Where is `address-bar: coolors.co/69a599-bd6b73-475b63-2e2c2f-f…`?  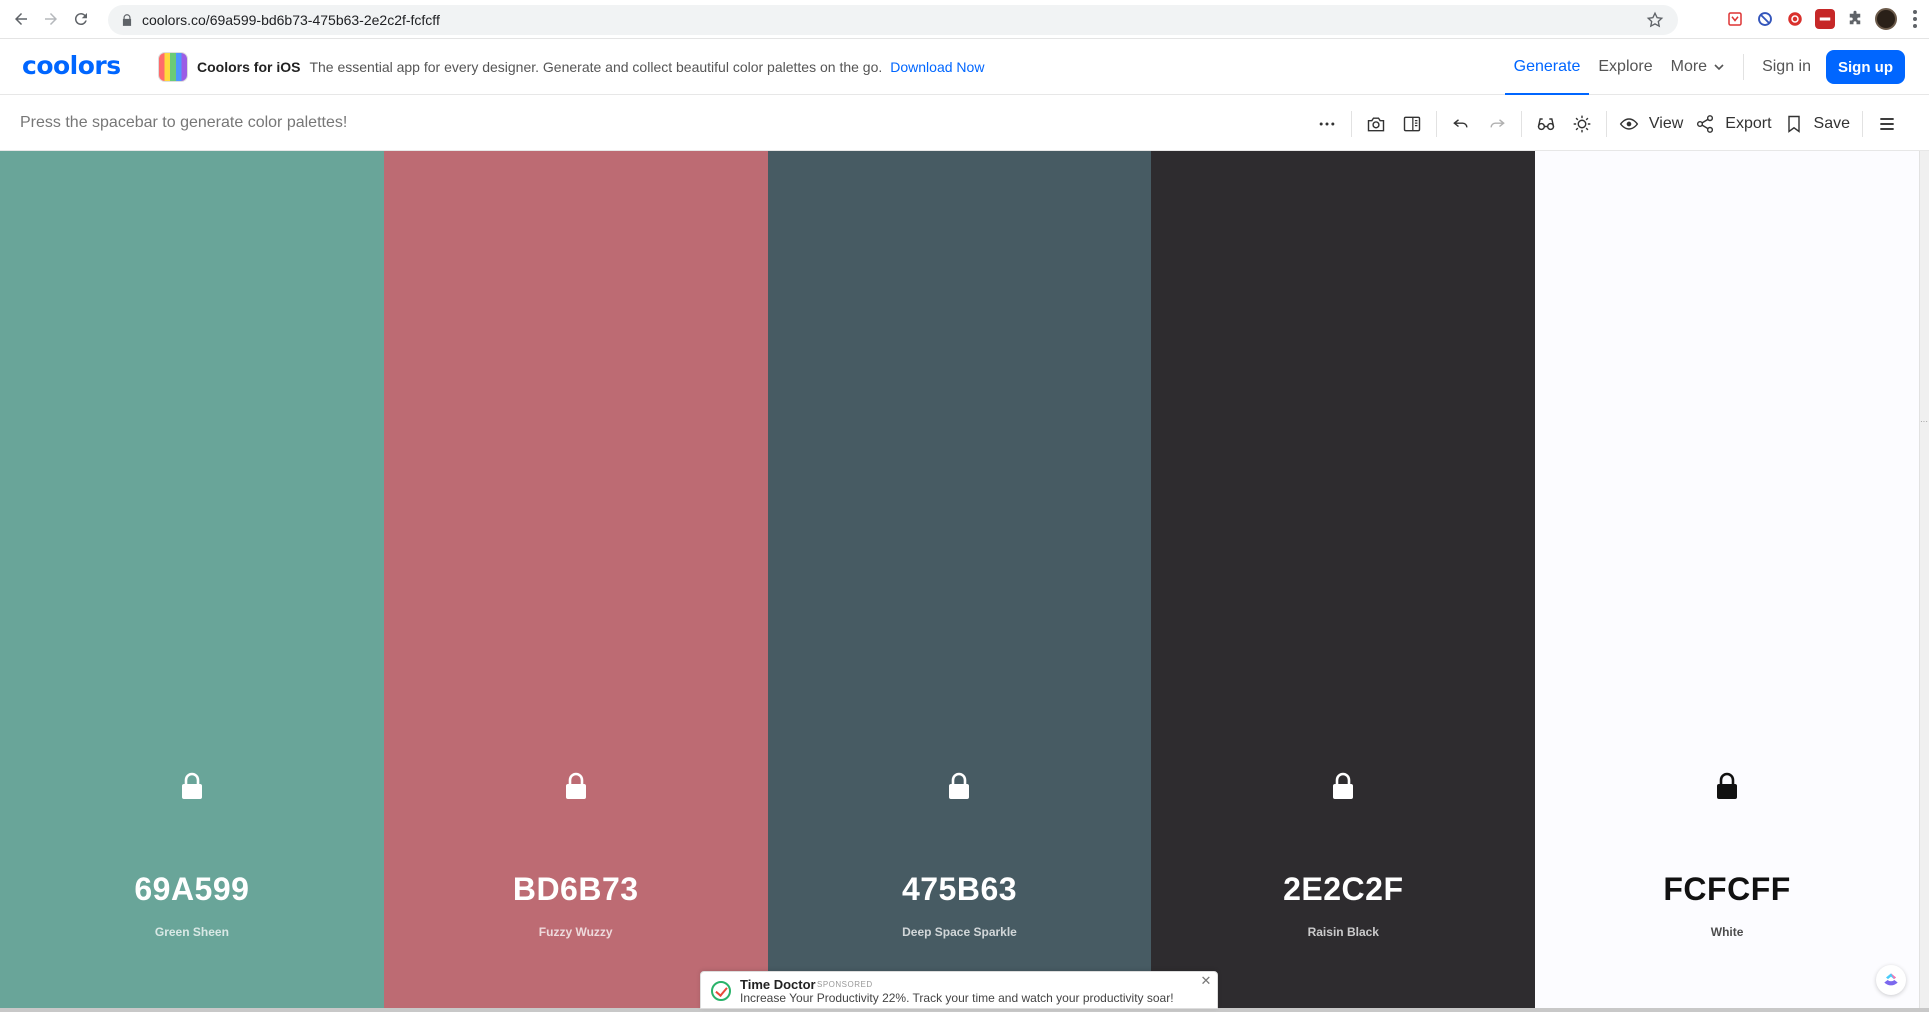 address-bar: coolors.co/69a599-bd6b73-475b63-2e2c2f-f… is located at coordinates (893, 20).